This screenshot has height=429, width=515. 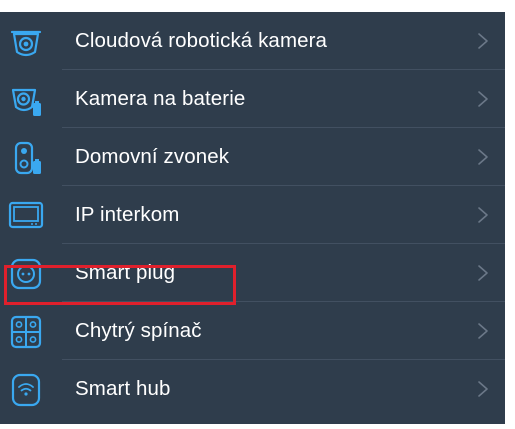 What do you see at coordinates (252, 157) in the screenshot?
I see `device-item-doorbell: Domovní zvonek` at bounding box center [252, 157].